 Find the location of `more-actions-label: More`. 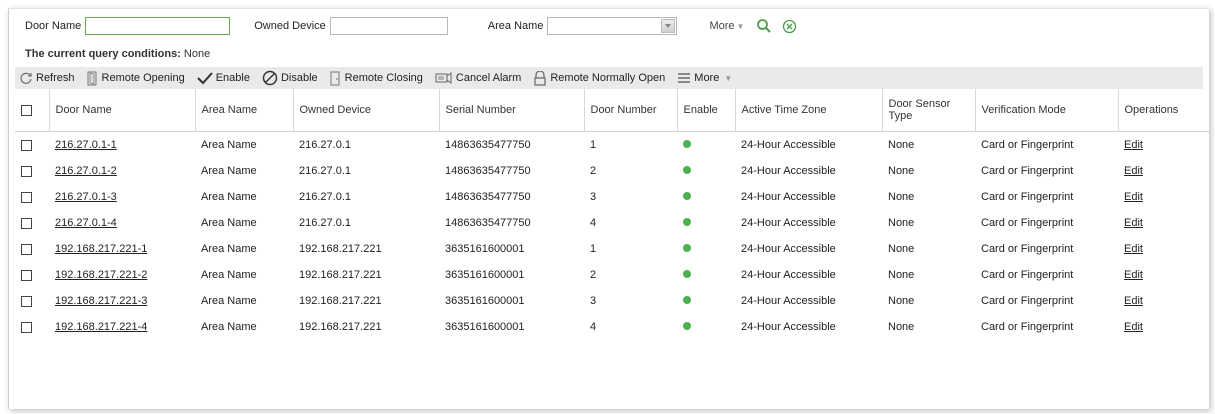

more-actions-label: More is located at coordinates (707, 78).